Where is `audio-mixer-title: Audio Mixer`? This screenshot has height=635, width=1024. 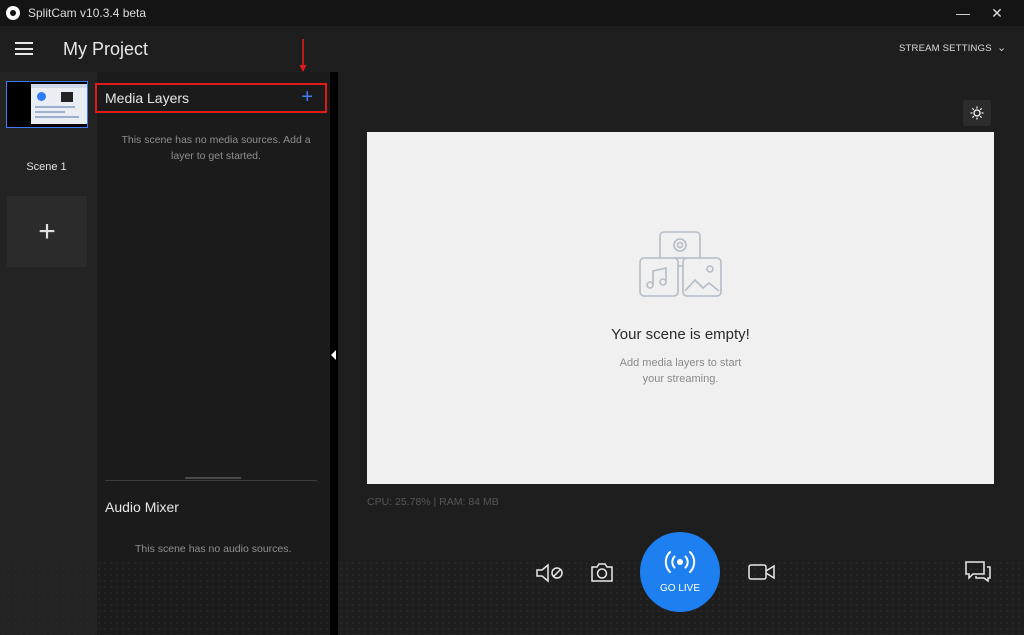 audio-mixer-title: Audio Mixer is located at coordinates (142, 507).